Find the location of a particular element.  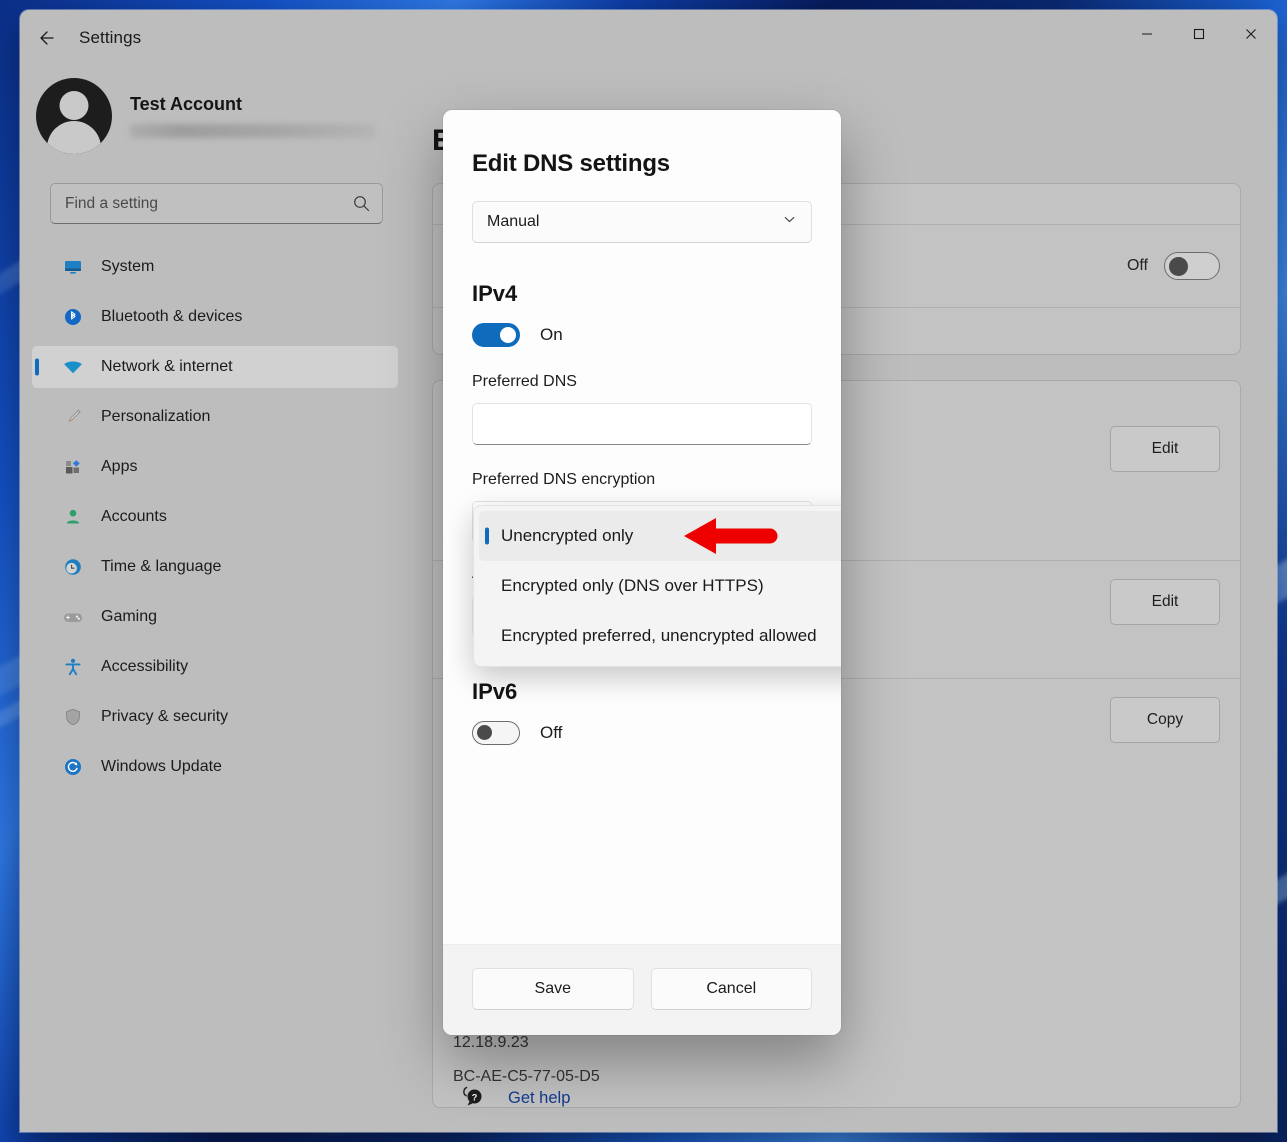

dns-assignment-combobox: Manual is located at coordinates (642, 222).